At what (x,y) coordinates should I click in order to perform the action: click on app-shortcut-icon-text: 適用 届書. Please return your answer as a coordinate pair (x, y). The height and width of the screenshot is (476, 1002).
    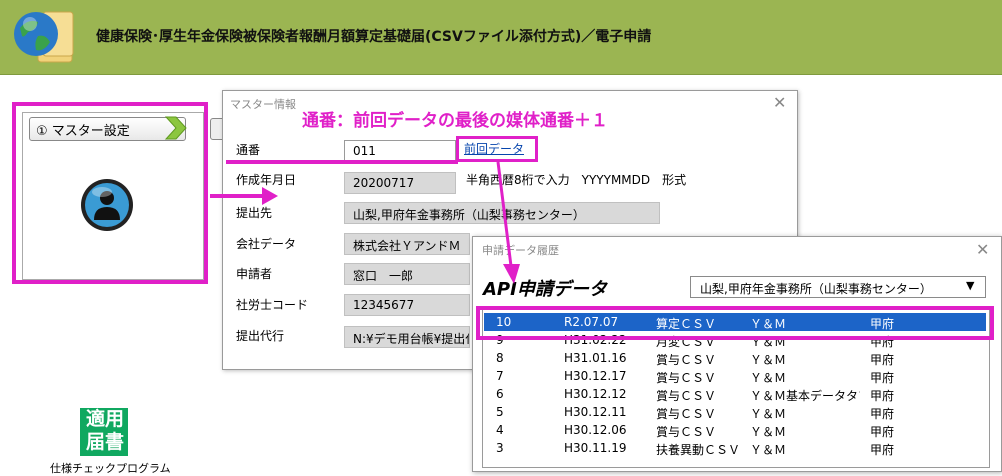
    Looking at the image, I should click on (105, 431).